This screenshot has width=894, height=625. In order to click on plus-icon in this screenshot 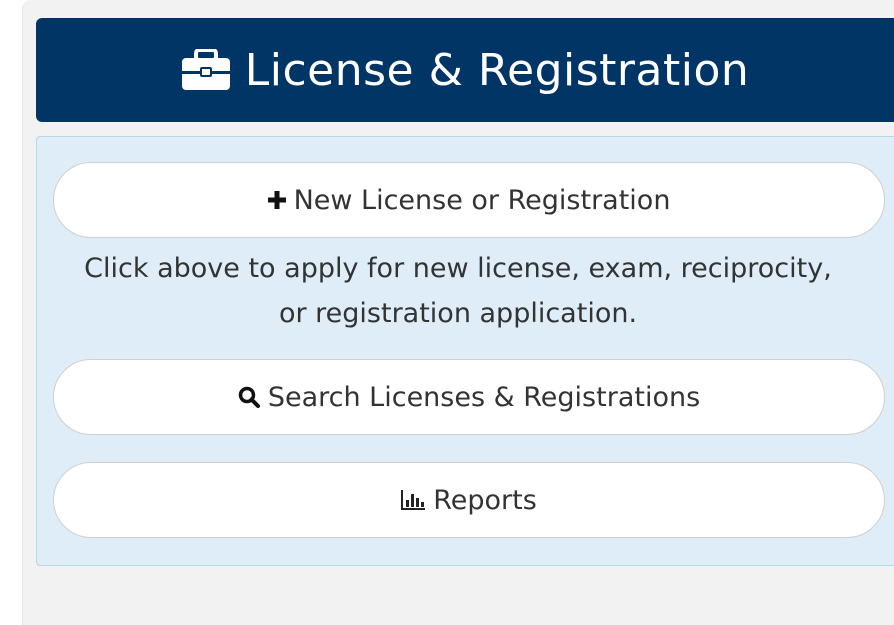, I will do `click(276, 200)`.